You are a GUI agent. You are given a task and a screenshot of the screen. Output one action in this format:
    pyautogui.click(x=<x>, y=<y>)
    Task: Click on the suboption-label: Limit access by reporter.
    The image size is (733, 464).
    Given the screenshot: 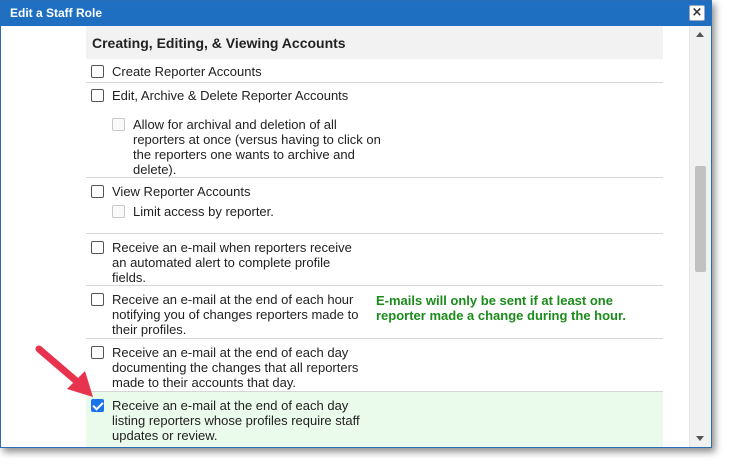 What is the action you would take?
    pyautogui.click(x=203, y=211)
    